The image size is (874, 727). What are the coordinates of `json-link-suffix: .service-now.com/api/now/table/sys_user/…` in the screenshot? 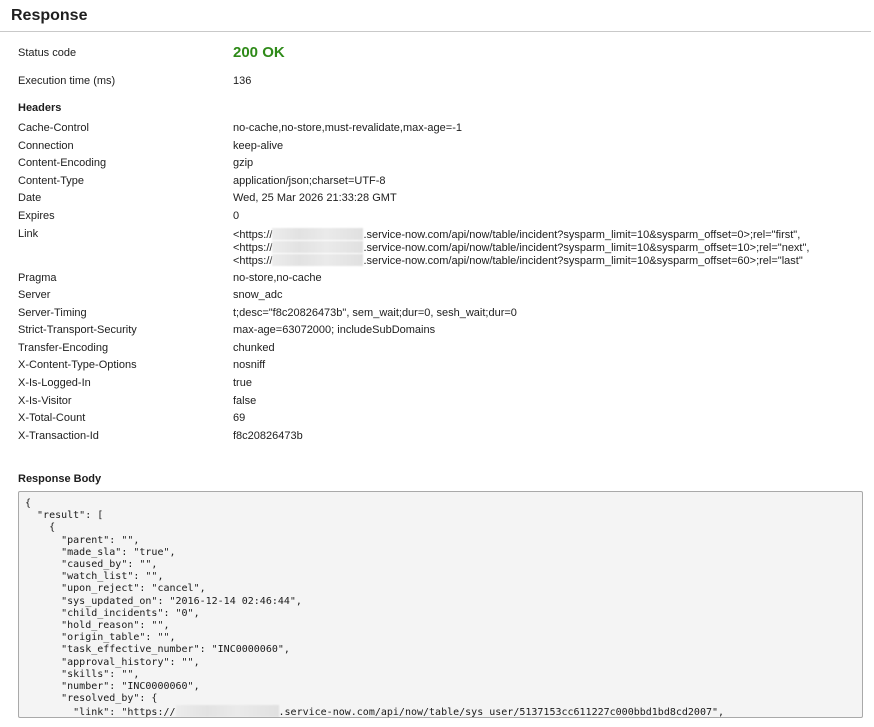 It's located at (501, 712).